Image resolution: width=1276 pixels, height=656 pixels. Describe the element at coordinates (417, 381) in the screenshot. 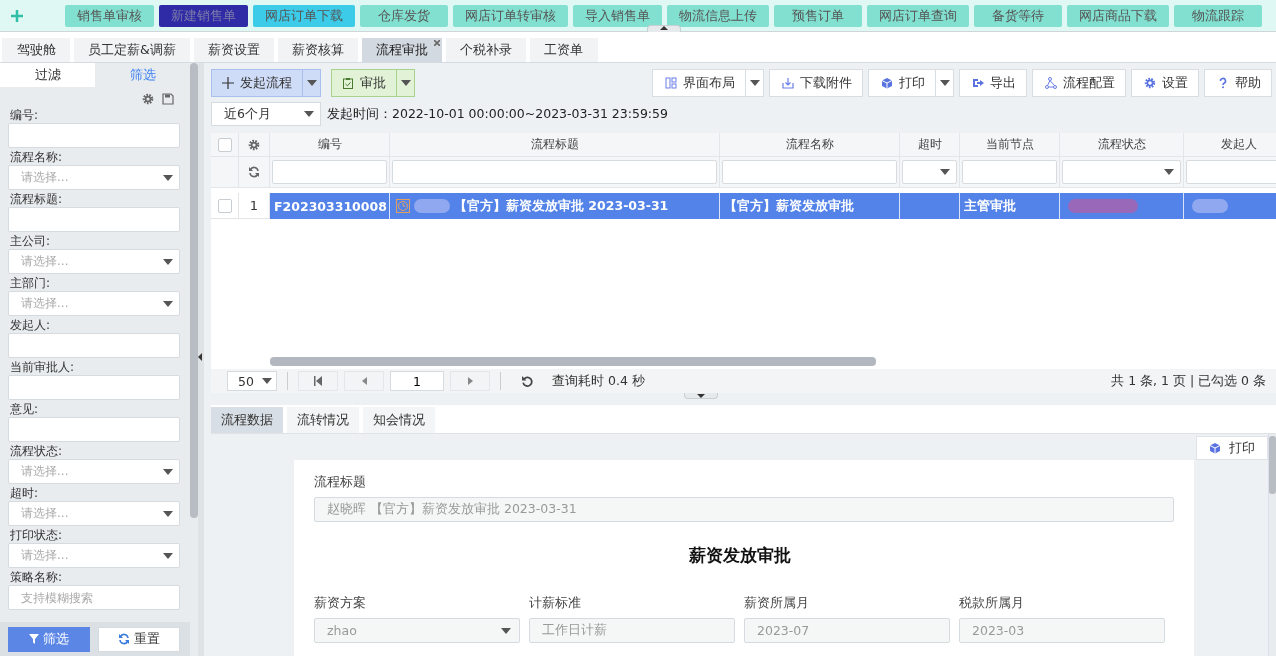

I see `page-number-field: 1` at that location.